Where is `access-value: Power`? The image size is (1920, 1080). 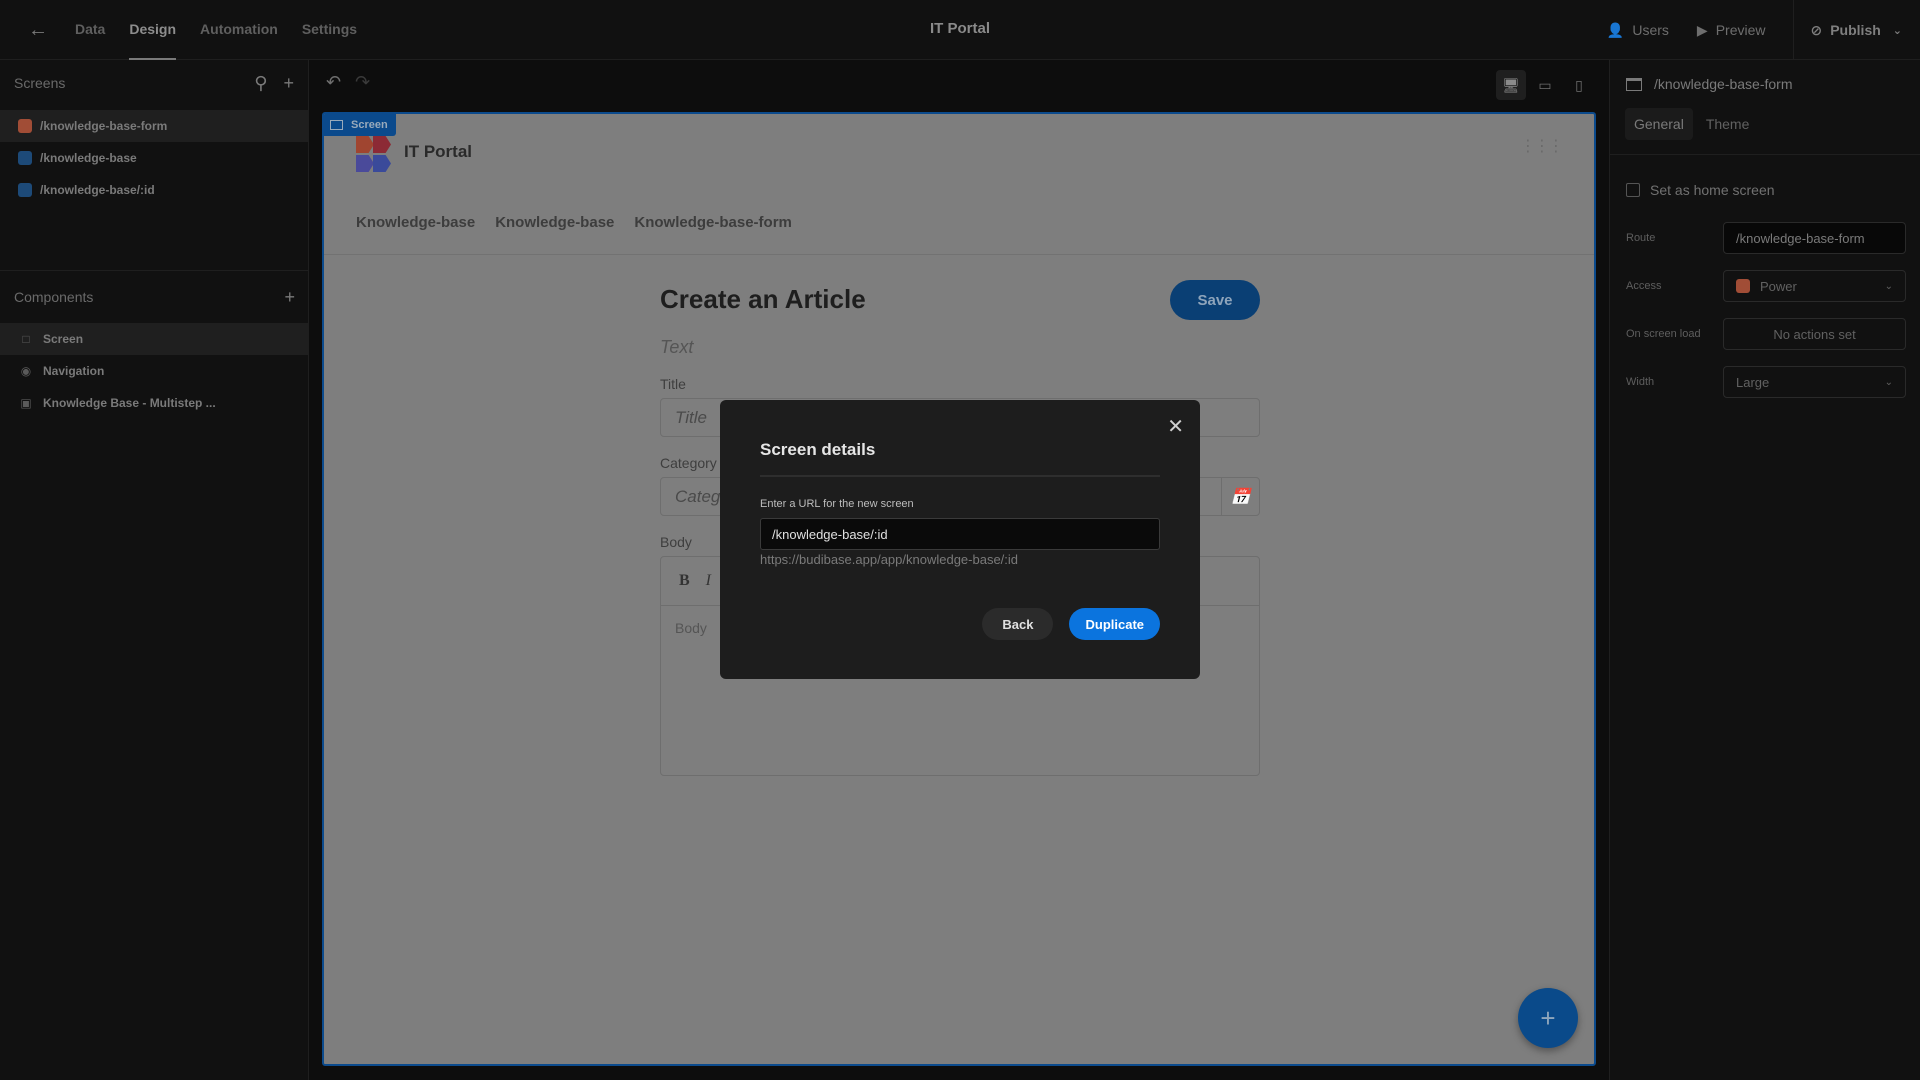
access-value: Power is located at coordinates (1778, 286).